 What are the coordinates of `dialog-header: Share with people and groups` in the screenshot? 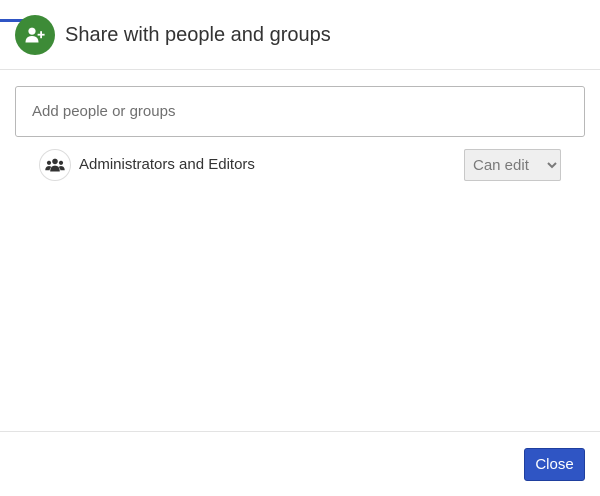 It's located at (300, 35).